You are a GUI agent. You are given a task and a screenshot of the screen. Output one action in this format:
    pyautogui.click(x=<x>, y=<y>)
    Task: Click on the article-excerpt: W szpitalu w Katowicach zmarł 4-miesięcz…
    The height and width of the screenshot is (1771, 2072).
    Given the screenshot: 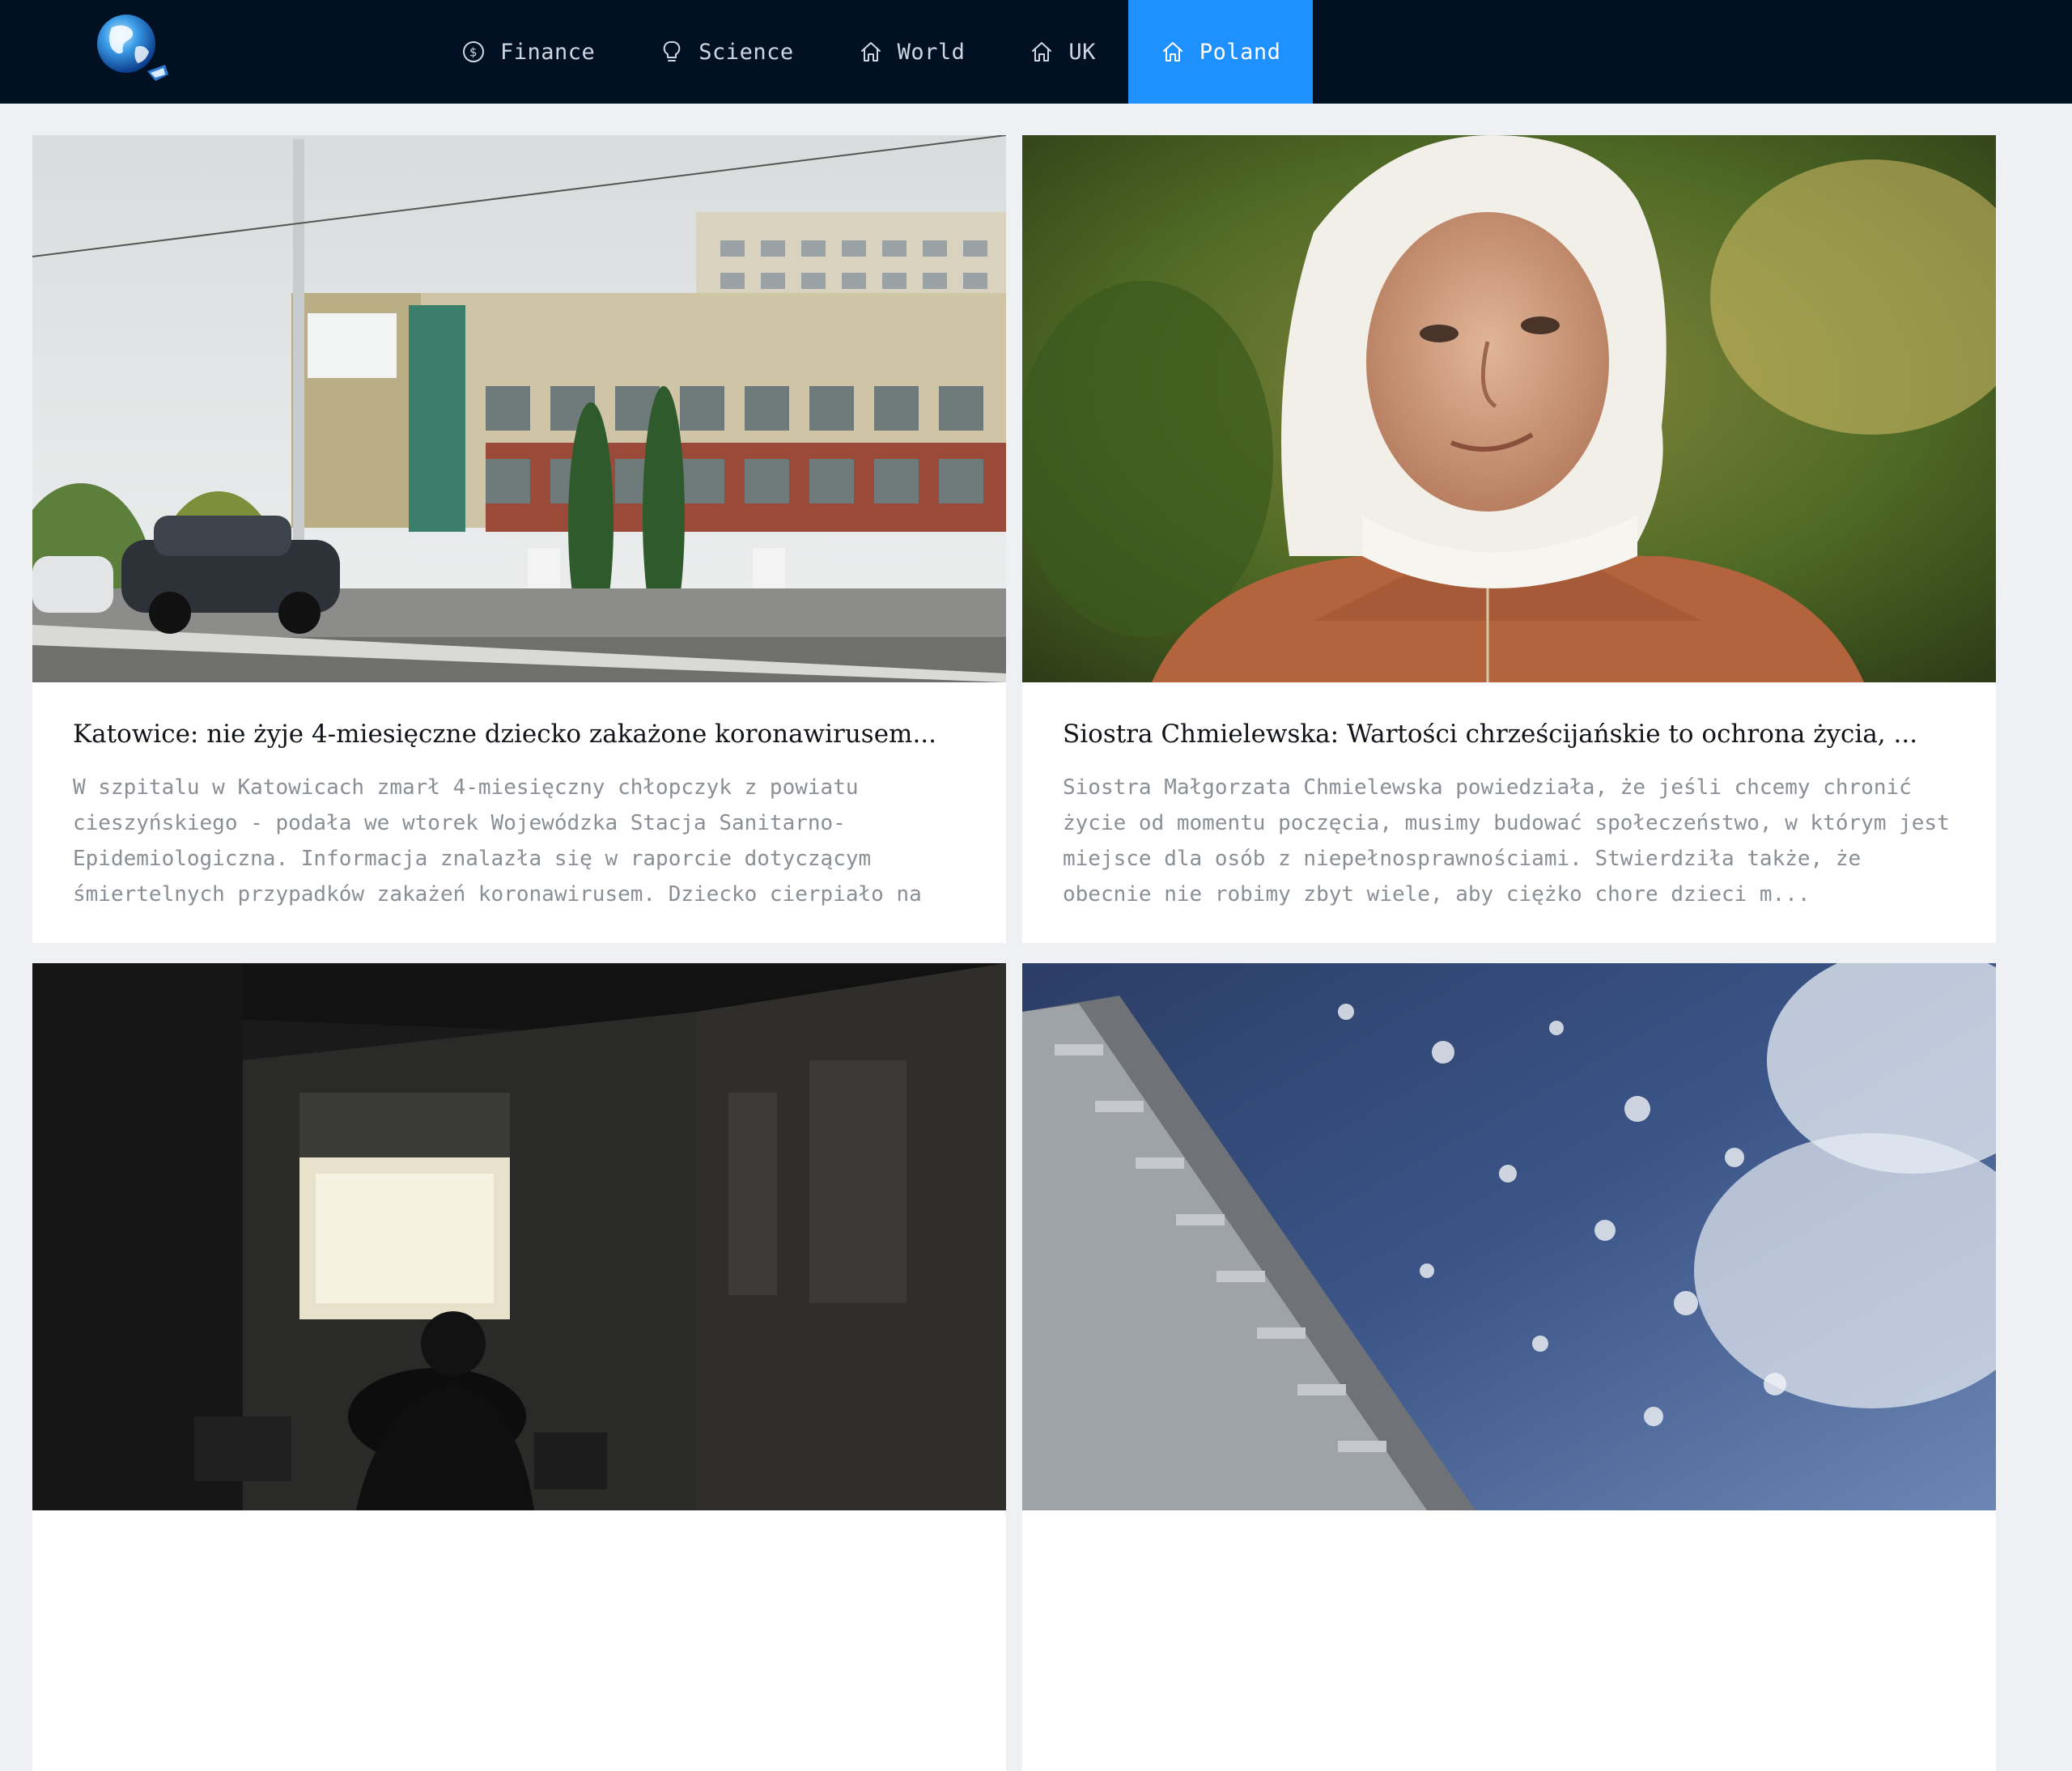 What is the action you would take?
    pyautogui.click(x=497, y=841)
    